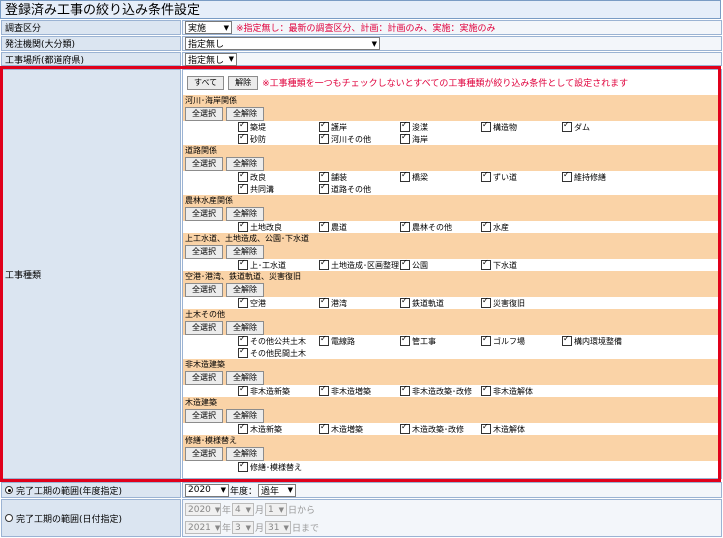 Image resolution: width=723 pixels, height=538 pixels. What do you see at coordinates (206, 60) in the screenshot?
I see `location-select-value: 指定無し` at bounding box center [206, 60].